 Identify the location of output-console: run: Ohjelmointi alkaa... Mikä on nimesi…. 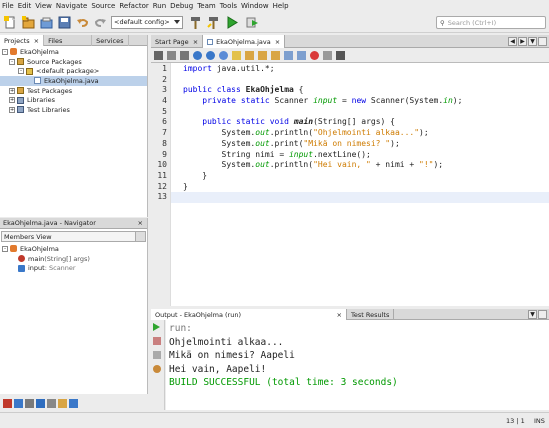
(357, 365).